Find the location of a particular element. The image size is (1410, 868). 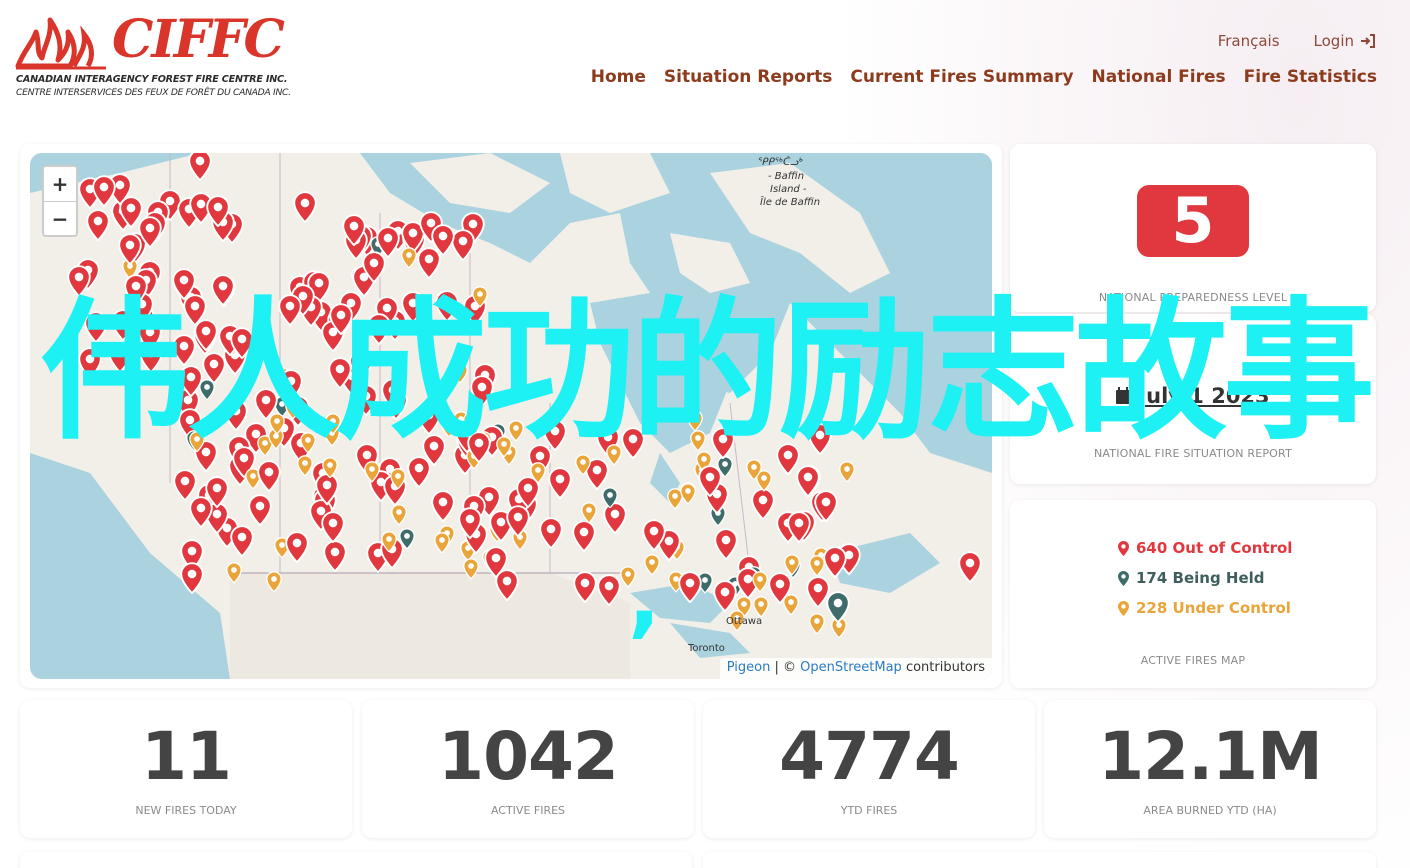

stat-value: 11 is located at coordinates (186, 756).